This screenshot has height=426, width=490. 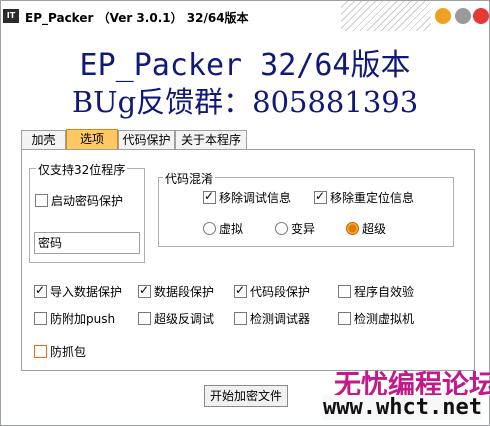 What do you see at coordinates (92, 139) in the screenshot?
I see `tab-options: 选项` at bounding box center [92, 139].